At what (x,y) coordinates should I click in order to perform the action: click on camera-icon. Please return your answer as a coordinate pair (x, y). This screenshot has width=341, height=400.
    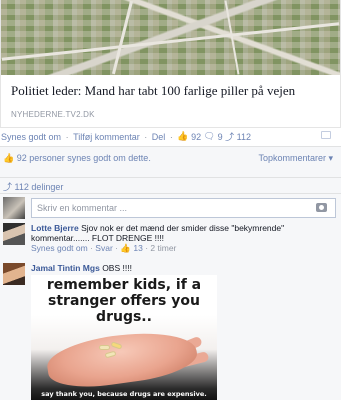
    Looking at the image, I should click on (321, 207).